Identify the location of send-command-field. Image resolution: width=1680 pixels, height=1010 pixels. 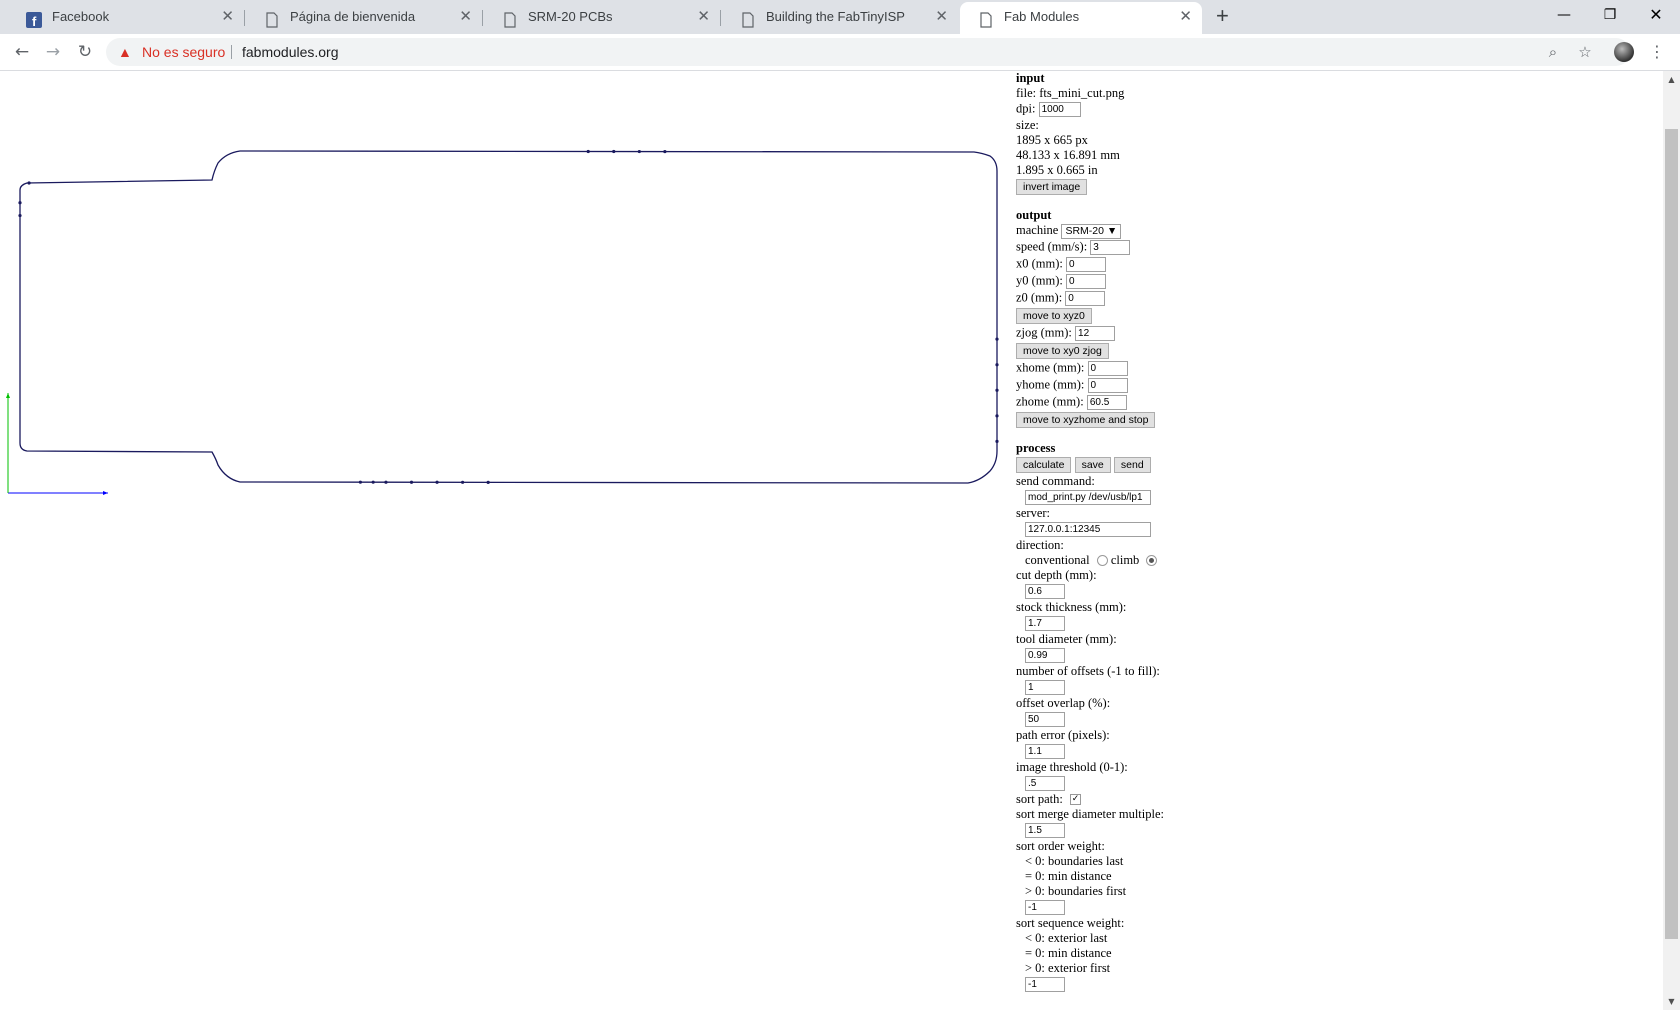
(1088, 497).